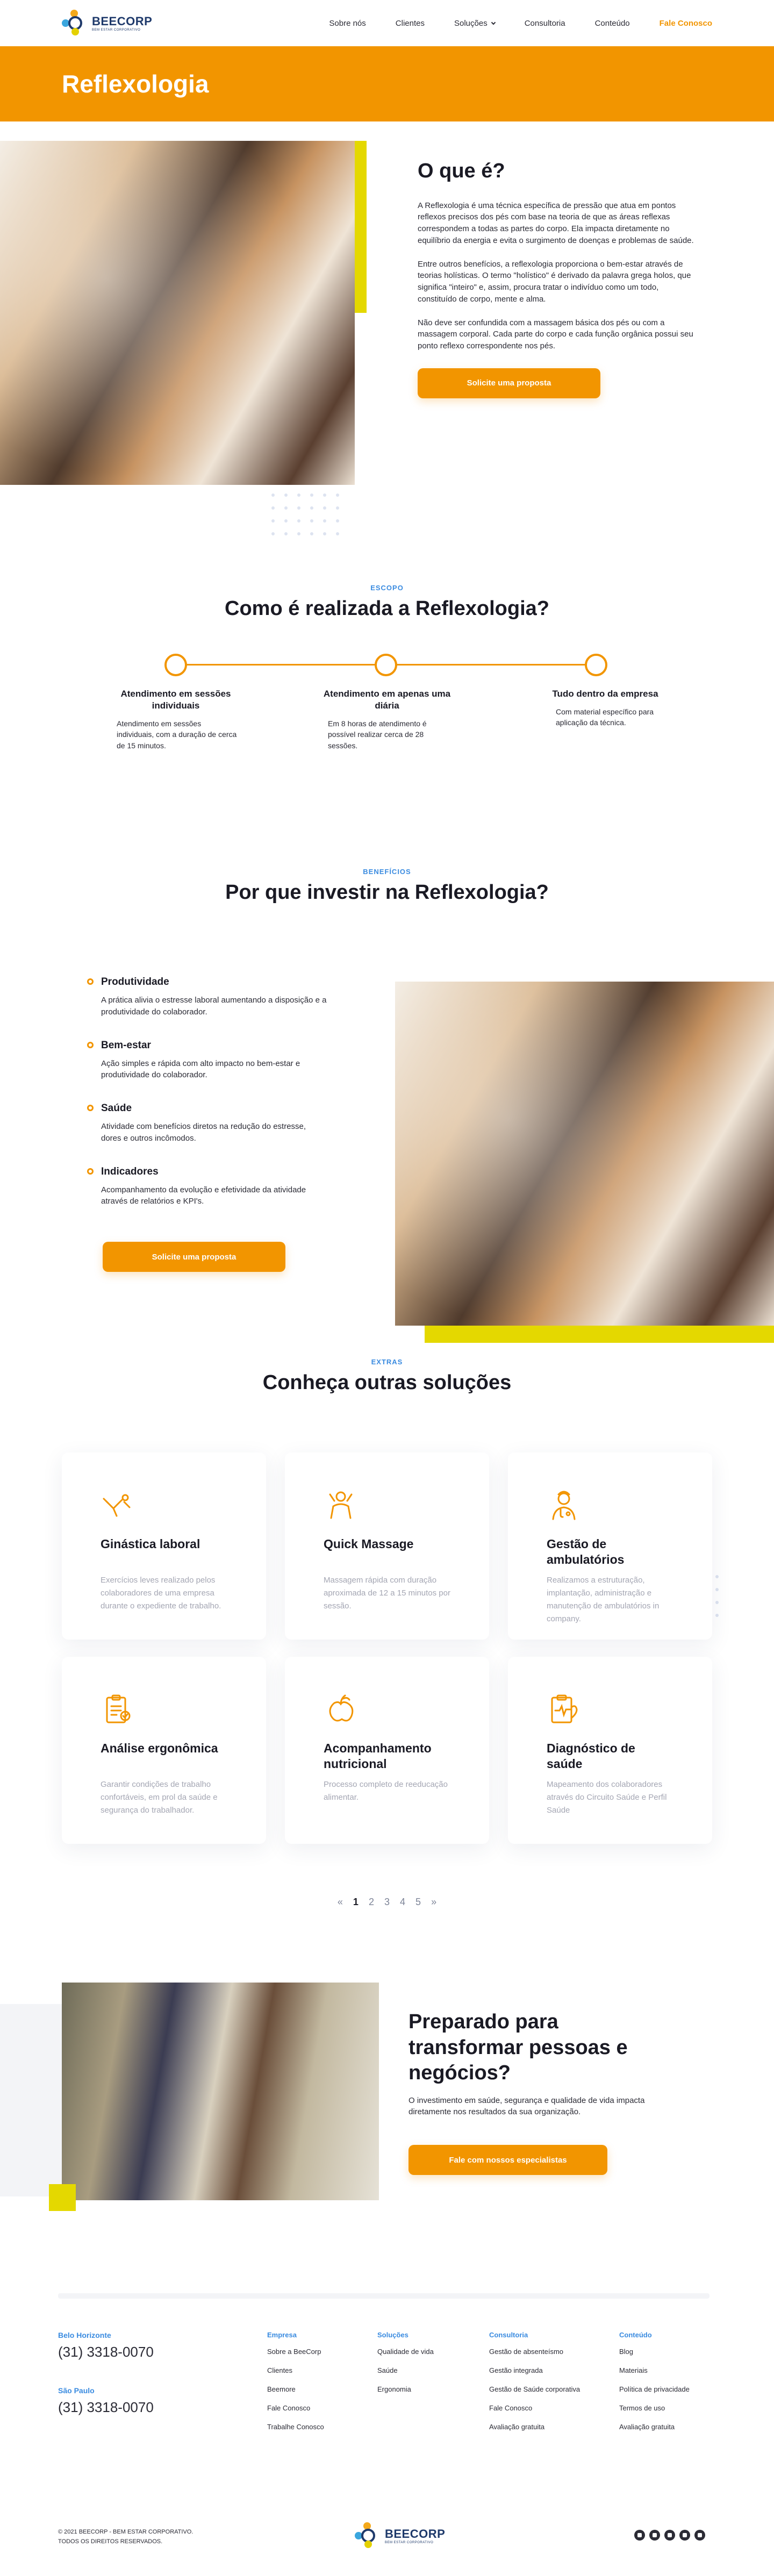  Describe the element at coordinates (684, 2535) in the screenshot. I see `twitter-icon` at that location.